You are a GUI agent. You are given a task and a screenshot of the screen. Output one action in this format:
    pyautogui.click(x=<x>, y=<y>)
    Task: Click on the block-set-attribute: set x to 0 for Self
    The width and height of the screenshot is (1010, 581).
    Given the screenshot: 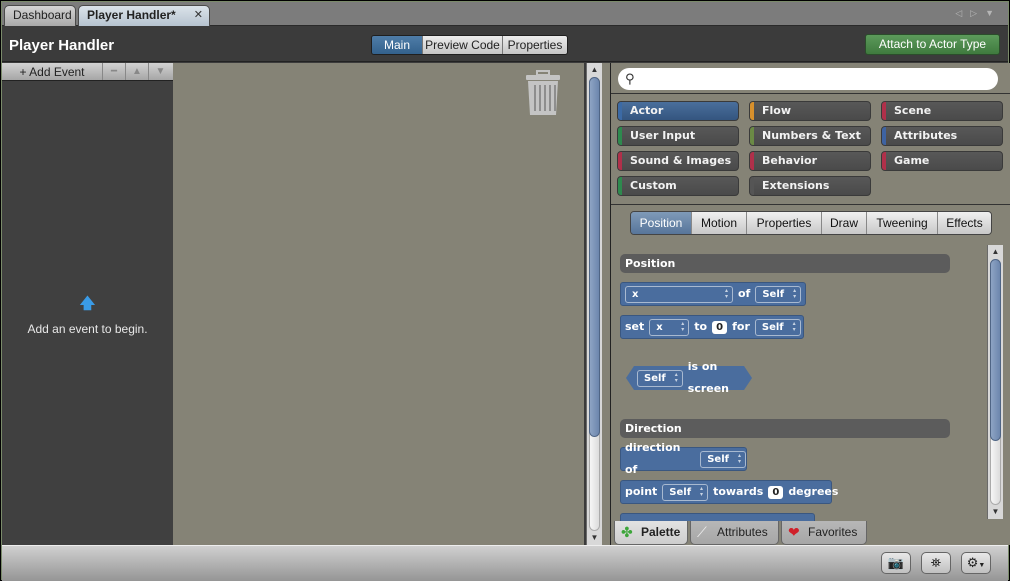 What is the action you would take?
    pyautogui.click(x=712, y=327)
    